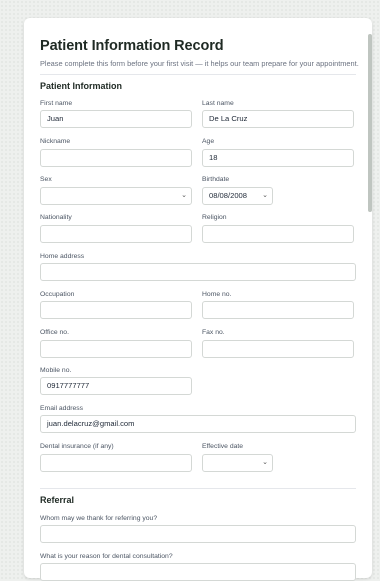 The height and width of the screenshot is (581, 380). Describe the element at coordinates (56, 103) in the screenshot. I see `first-name-label: First name` at that location.